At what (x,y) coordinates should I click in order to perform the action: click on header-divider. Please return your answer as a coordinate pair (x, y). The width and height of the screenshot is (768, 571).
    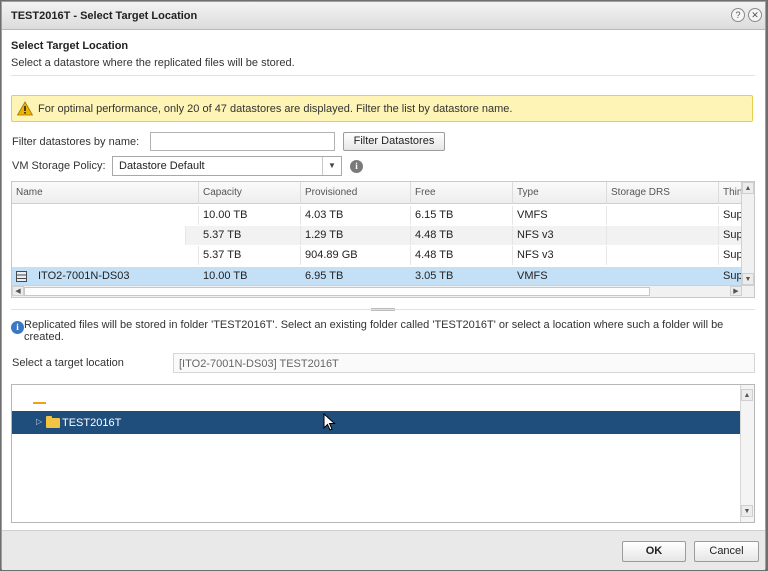
    Looking at the image, I should click on (383, 75).